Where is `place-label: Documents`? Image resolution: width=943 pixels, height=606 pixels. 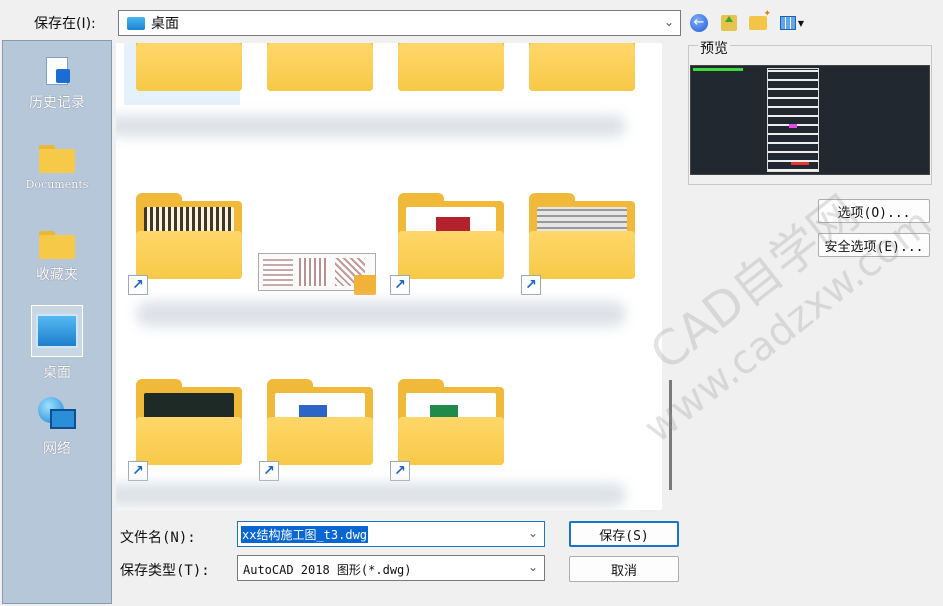 place-label: Documents is located at coordinates (57, 184).